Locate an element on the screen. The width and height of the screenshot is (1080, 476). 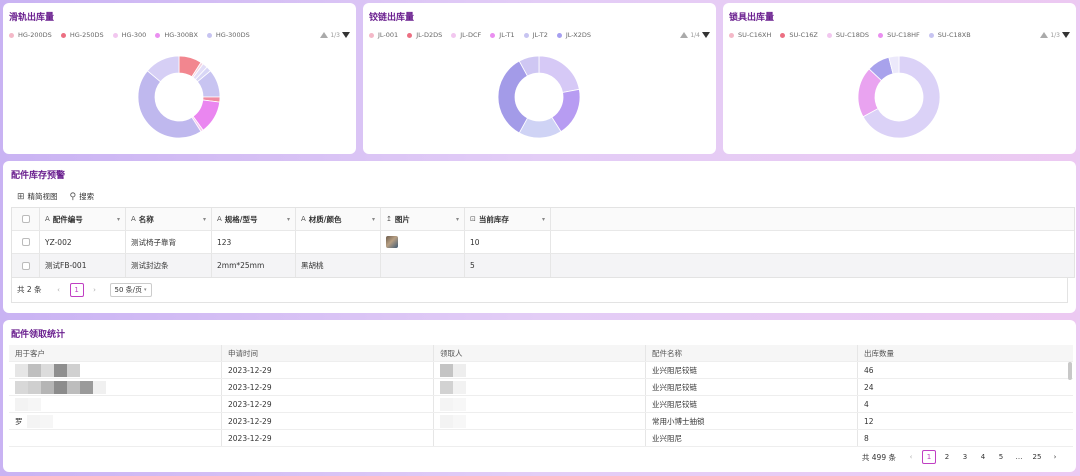
column-header-receiver: 领取人 is located at coordinates (540, 353).